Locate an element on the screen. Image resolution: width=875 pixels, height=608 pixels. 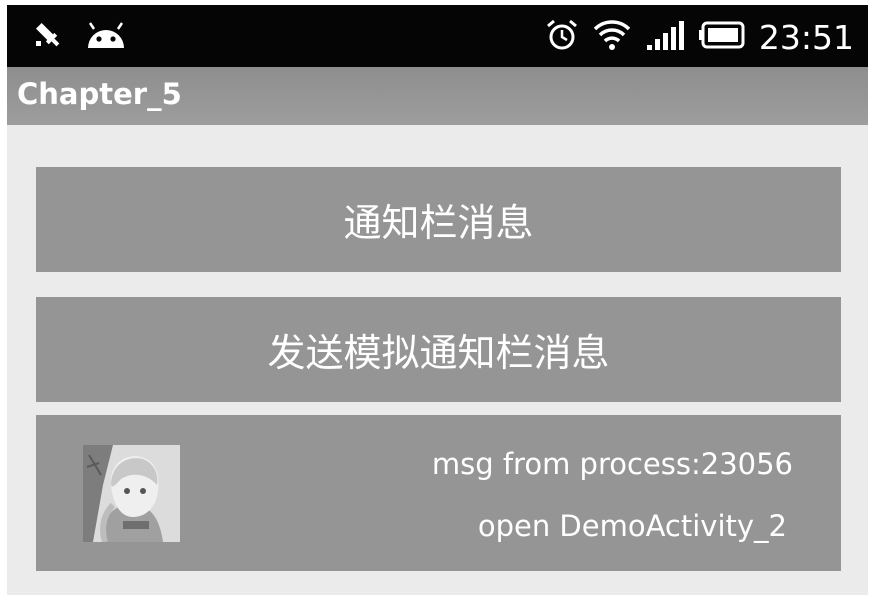
action-bar: Chapter_5 is located at coordinates (437, 96).